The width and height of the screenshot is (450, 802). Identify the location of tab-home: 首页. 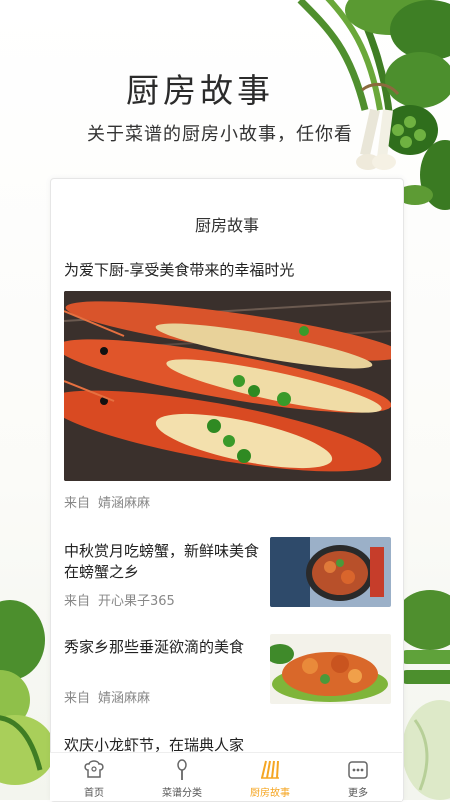
(94, 777).